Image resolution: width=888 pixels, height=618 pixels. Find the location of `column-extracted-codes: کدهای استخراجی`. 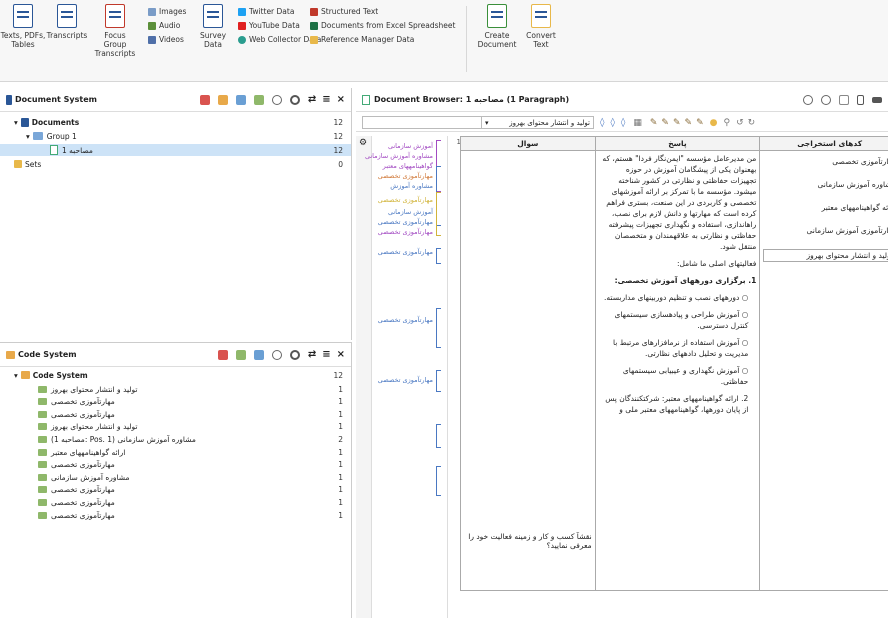

column-extracted-codes: کدهای استخراجی is located at coordinates (823, 143).